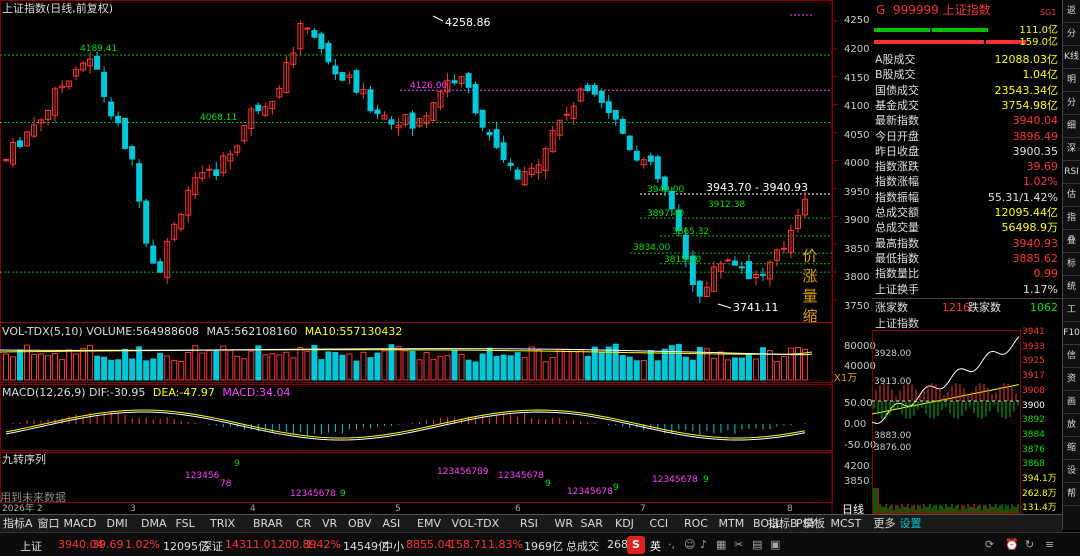 The width and height of the screenshot is (1080, 556). What do you see at coordinates (1071, 195) in the screenshot?
I see `sidebar-item: 估值` at bounding box center [1071, 195].